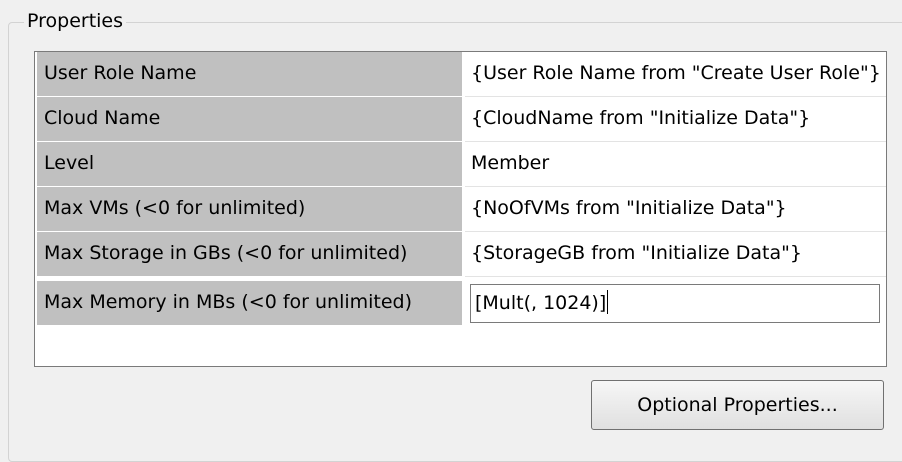  What do you see at coordinates (608, 302) in the screenshot?
I see `text-caret` at bounding box center [608, 302].